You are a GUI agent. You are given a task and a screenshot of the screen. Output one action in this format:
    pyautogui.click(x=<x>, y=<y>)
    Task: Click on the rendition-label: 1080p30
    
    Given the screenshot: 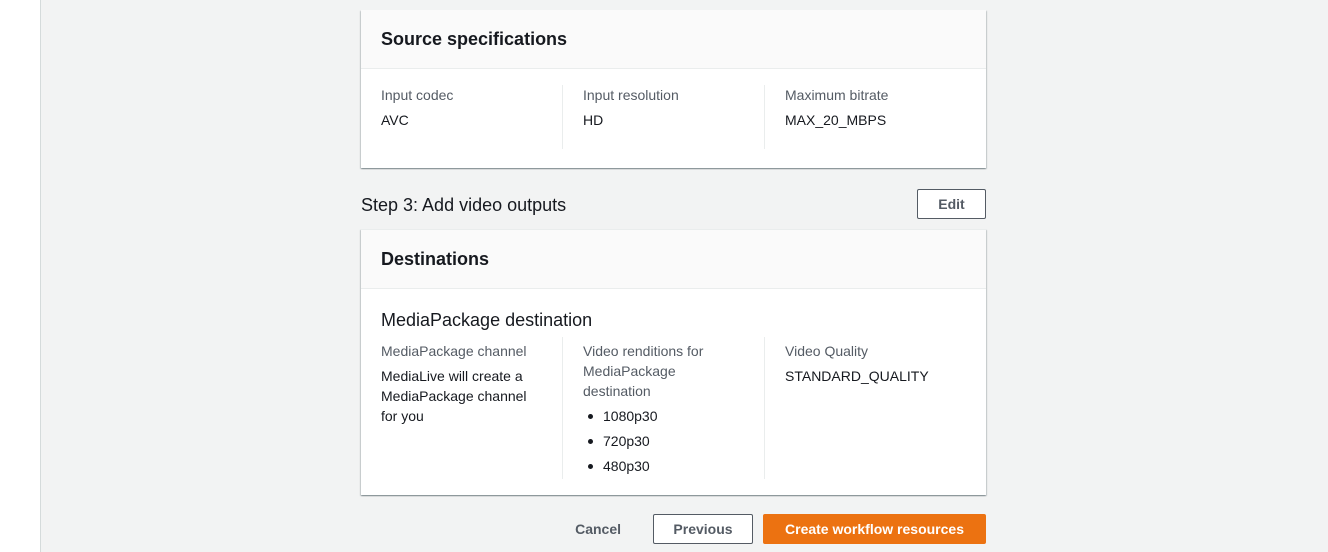 What is the action you would take?
    pyautogui.click(x=630, y=416)
    